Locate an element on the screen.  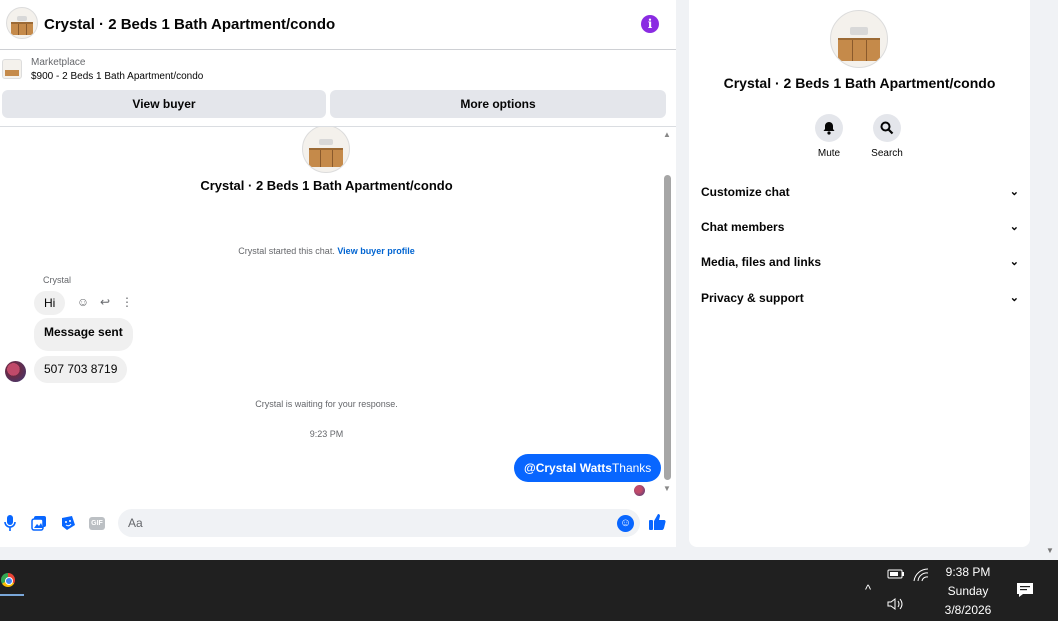
mute-button: Mute is located at coordinates (829, 136).